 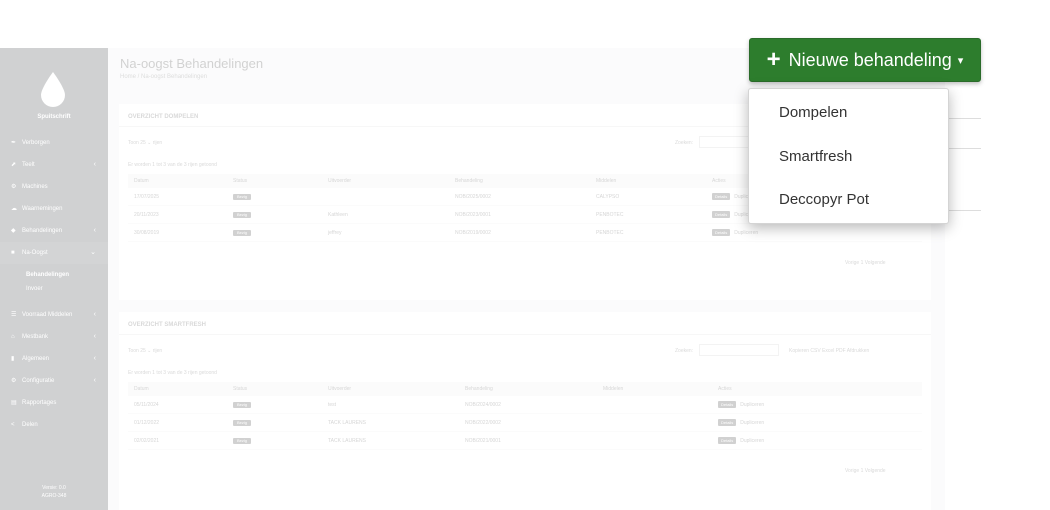 What do you see at coordinates (47, 275) in the screenshot?
I see `sidebar-subitem-behandelingen: Behandelingen` at bounding box center [47, 275].